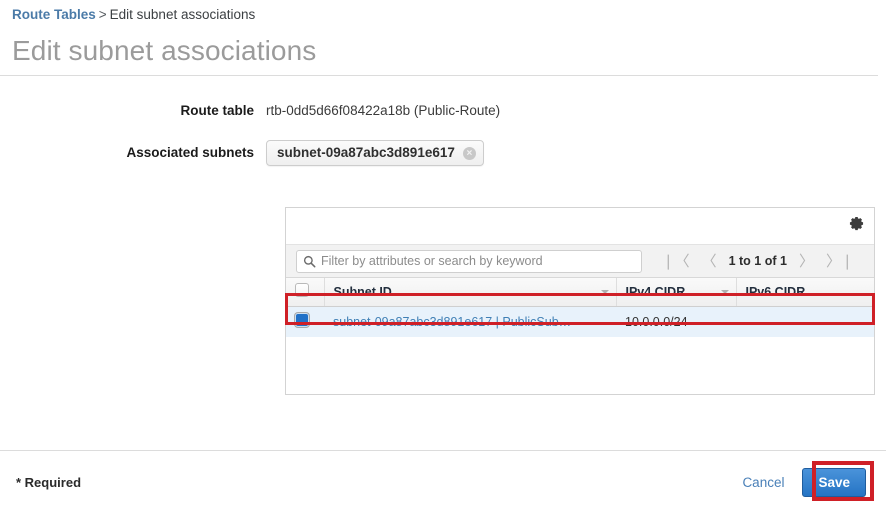 Image resolution: width=886 pixels, height=514 pixels. I want to click on select-all-checkbox, so click(302, 290).